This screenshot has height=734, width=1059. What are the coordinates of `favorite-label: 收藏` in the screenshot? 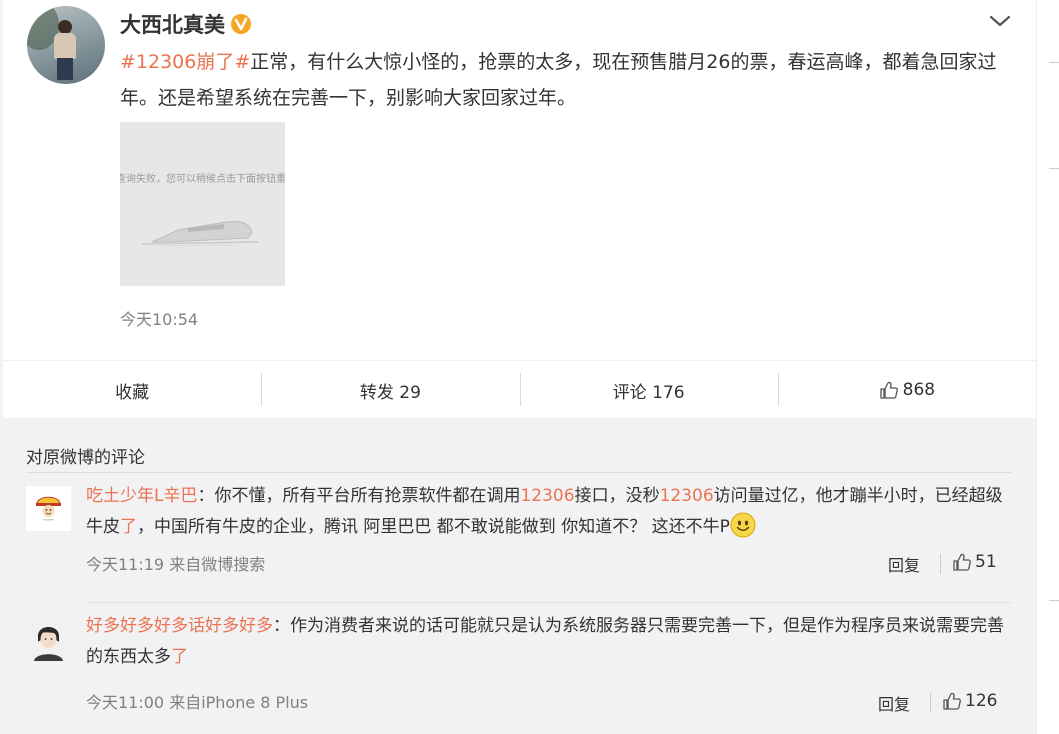 It's located at (132, 392).